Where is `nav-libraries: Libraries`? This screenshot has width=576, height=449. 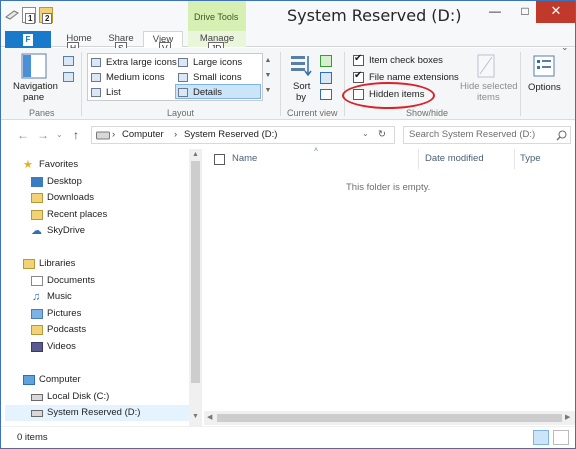 nav-libraries: Libraries is located at coordinates (95, 264).